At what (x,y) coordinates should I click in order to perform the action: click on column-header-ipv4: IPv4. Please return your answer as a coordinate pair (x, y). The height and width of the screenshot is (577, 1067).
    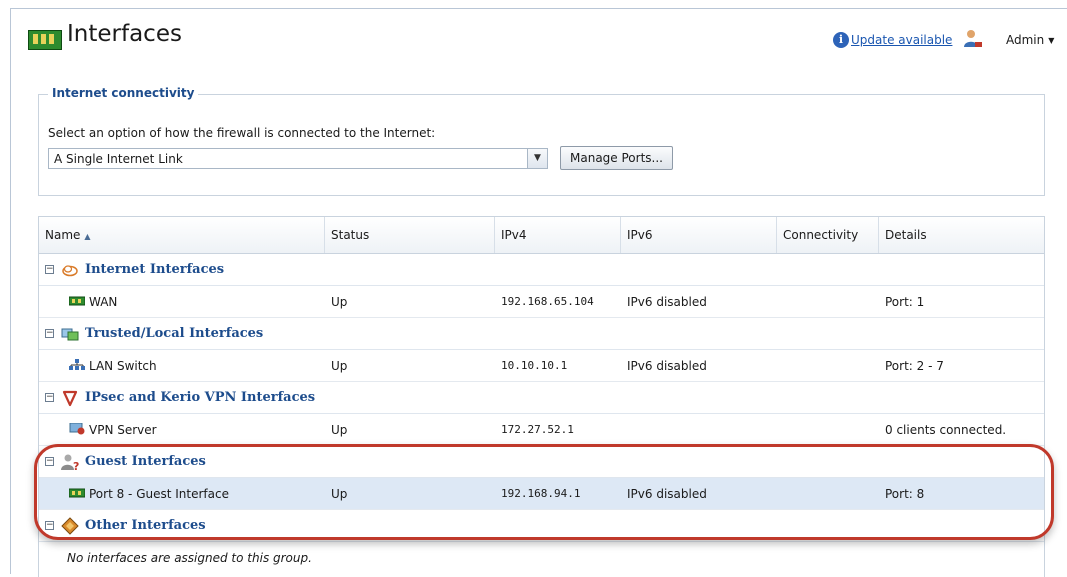
    Looking at the image, I should click on (558, 235).